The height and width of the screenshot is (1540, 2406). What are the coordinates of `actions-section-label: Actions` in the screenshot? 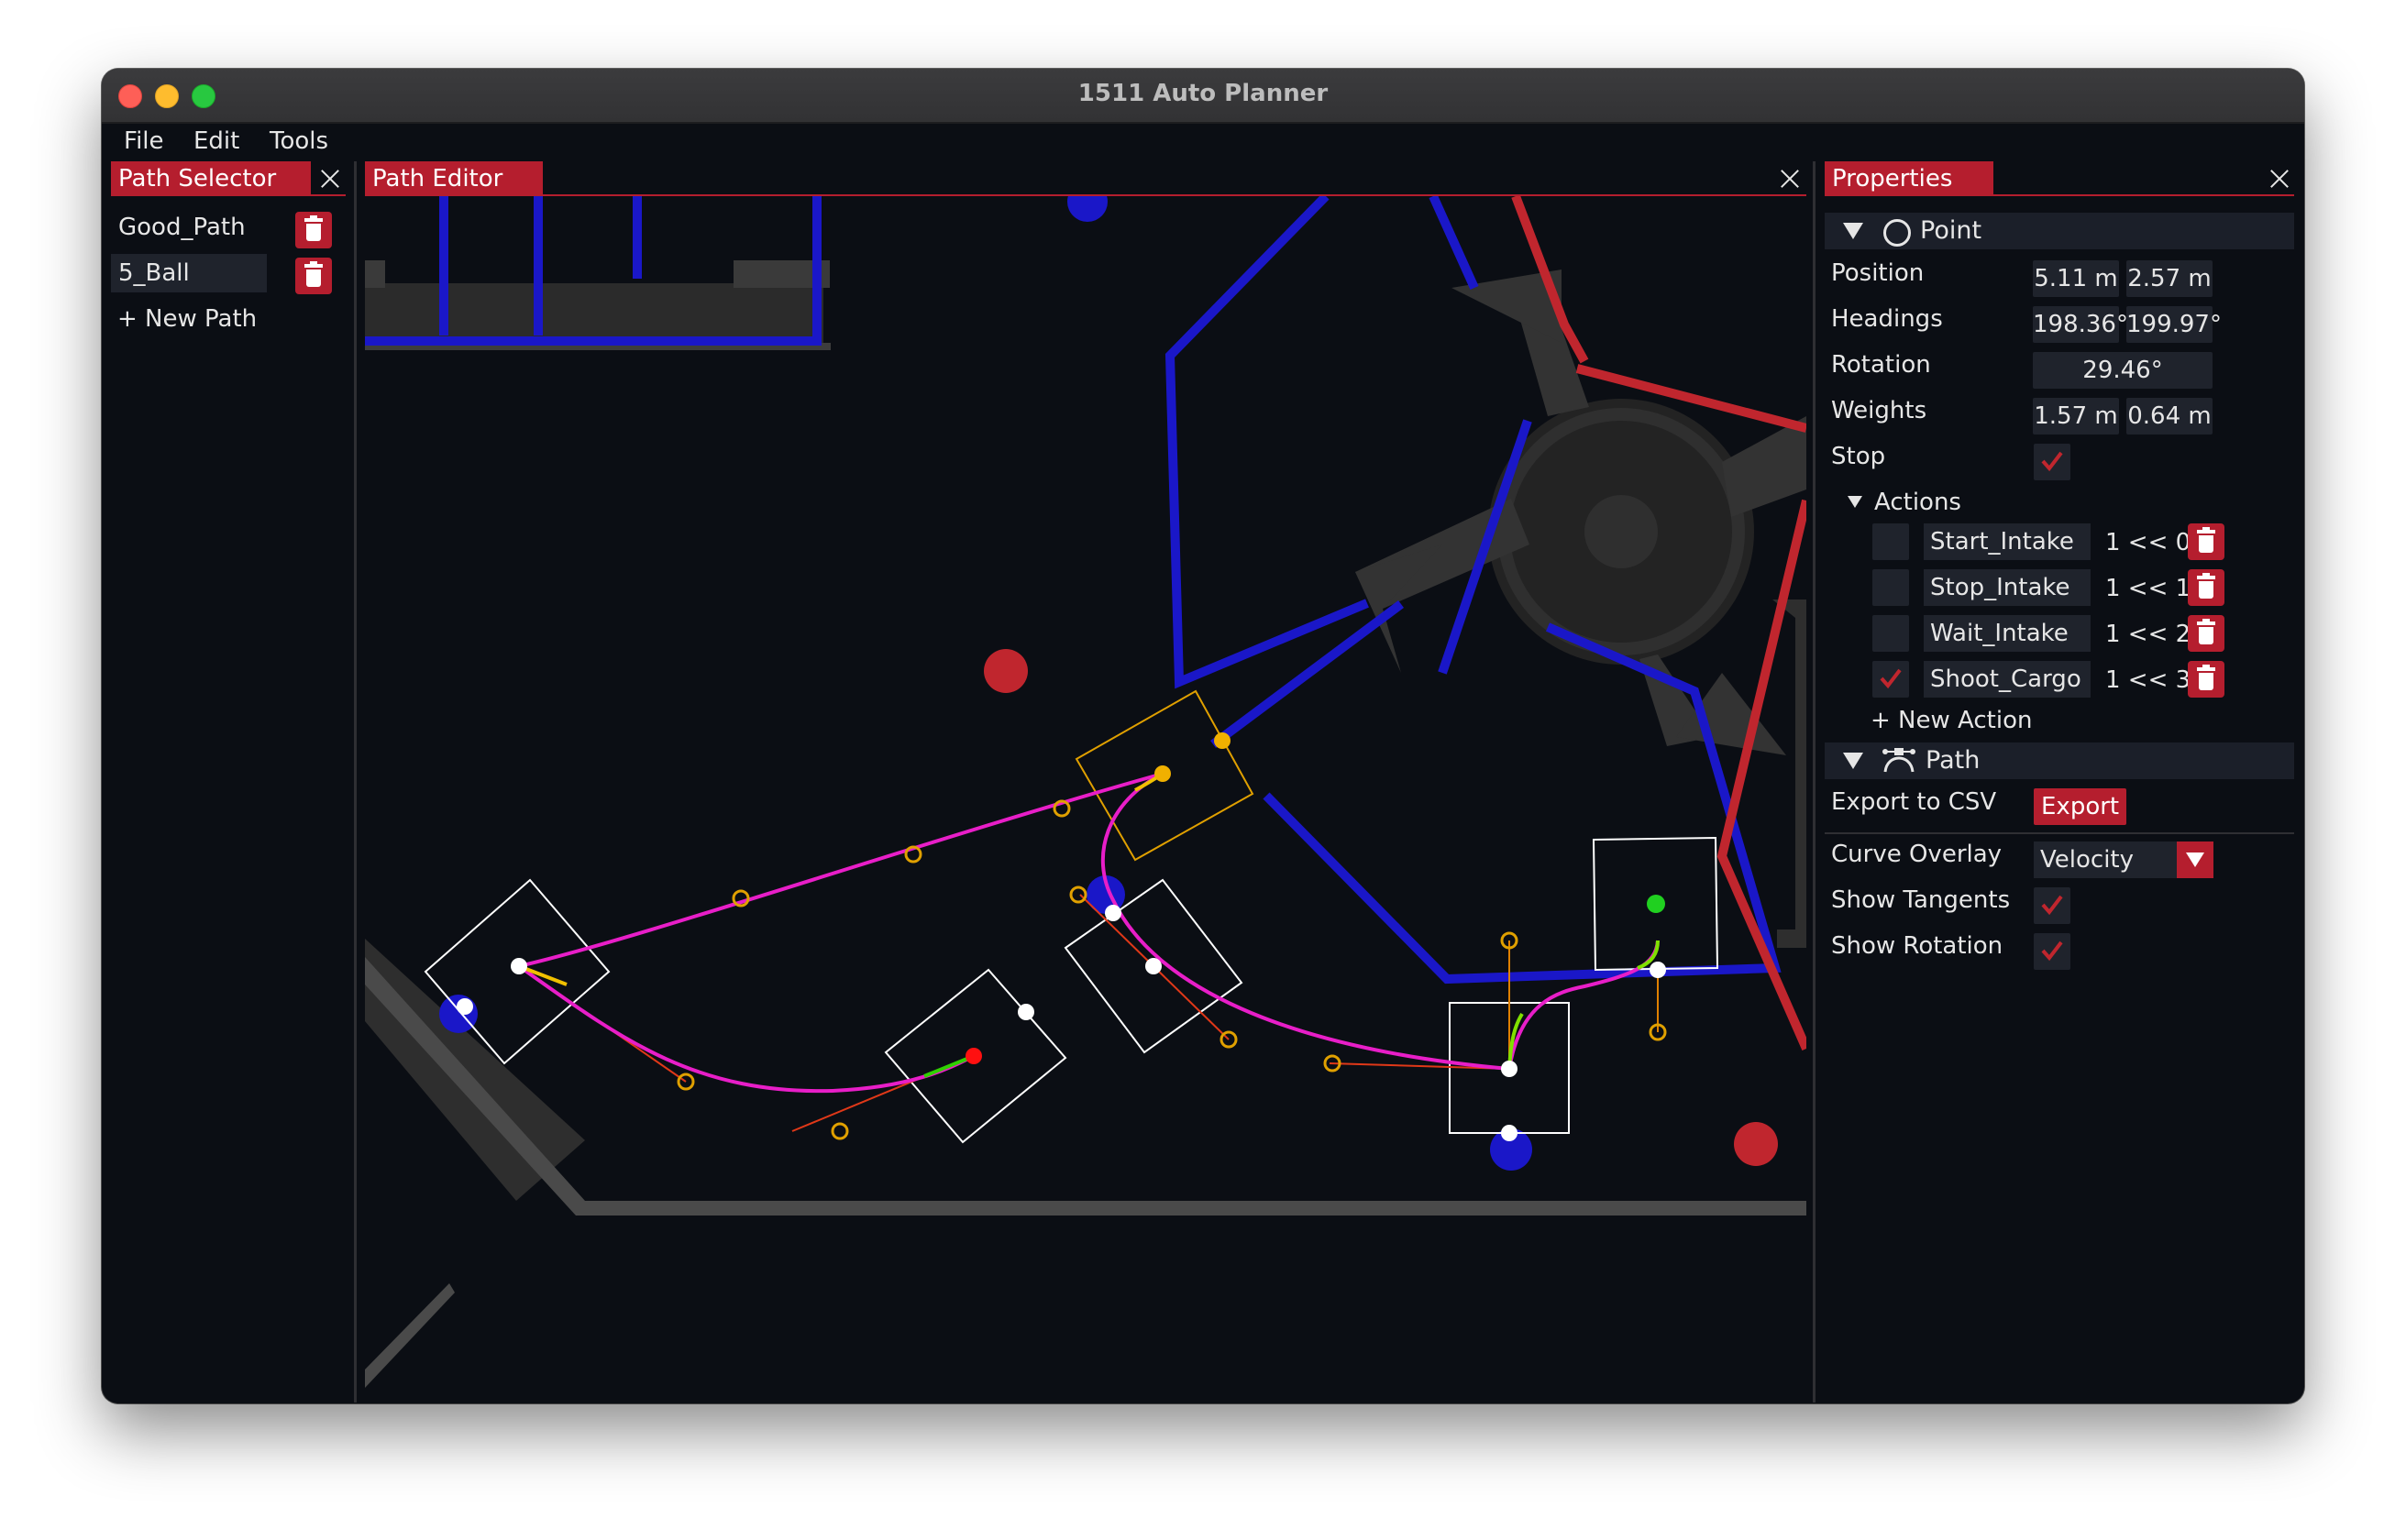 It's located at (1918, 502).